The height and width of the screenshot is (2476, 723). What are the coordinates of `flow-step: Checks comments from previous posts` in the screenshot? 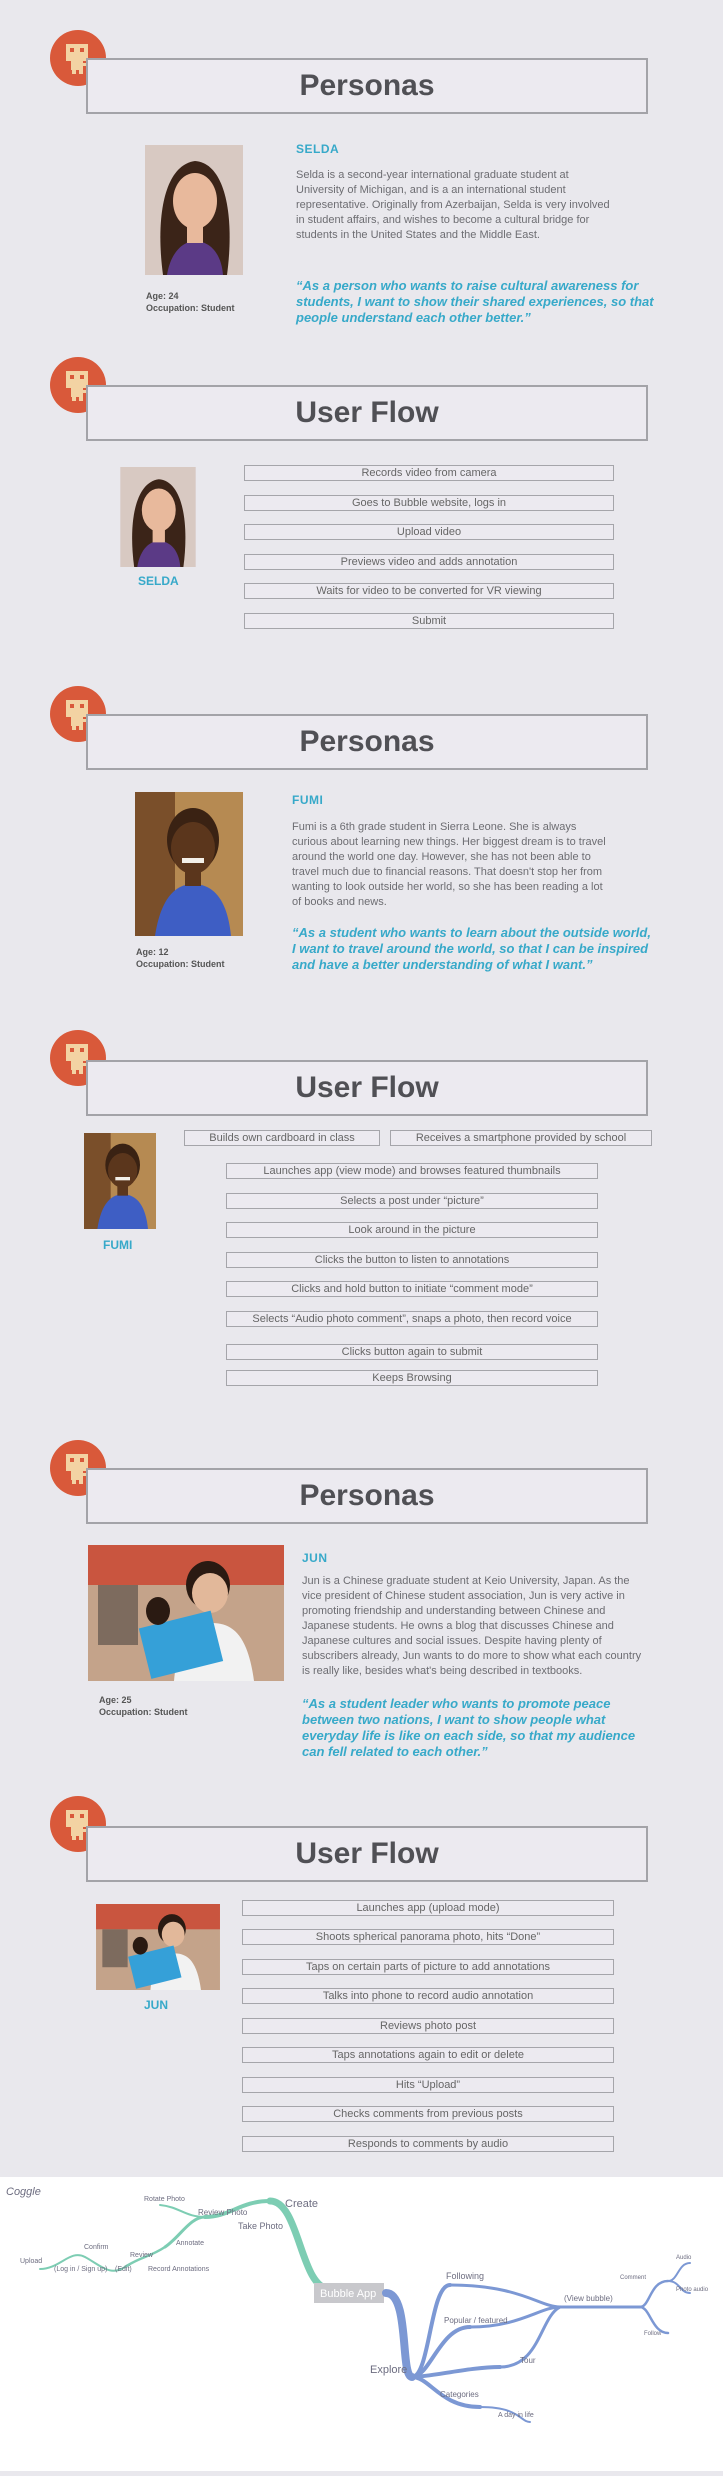 It's located at (428, 2114).